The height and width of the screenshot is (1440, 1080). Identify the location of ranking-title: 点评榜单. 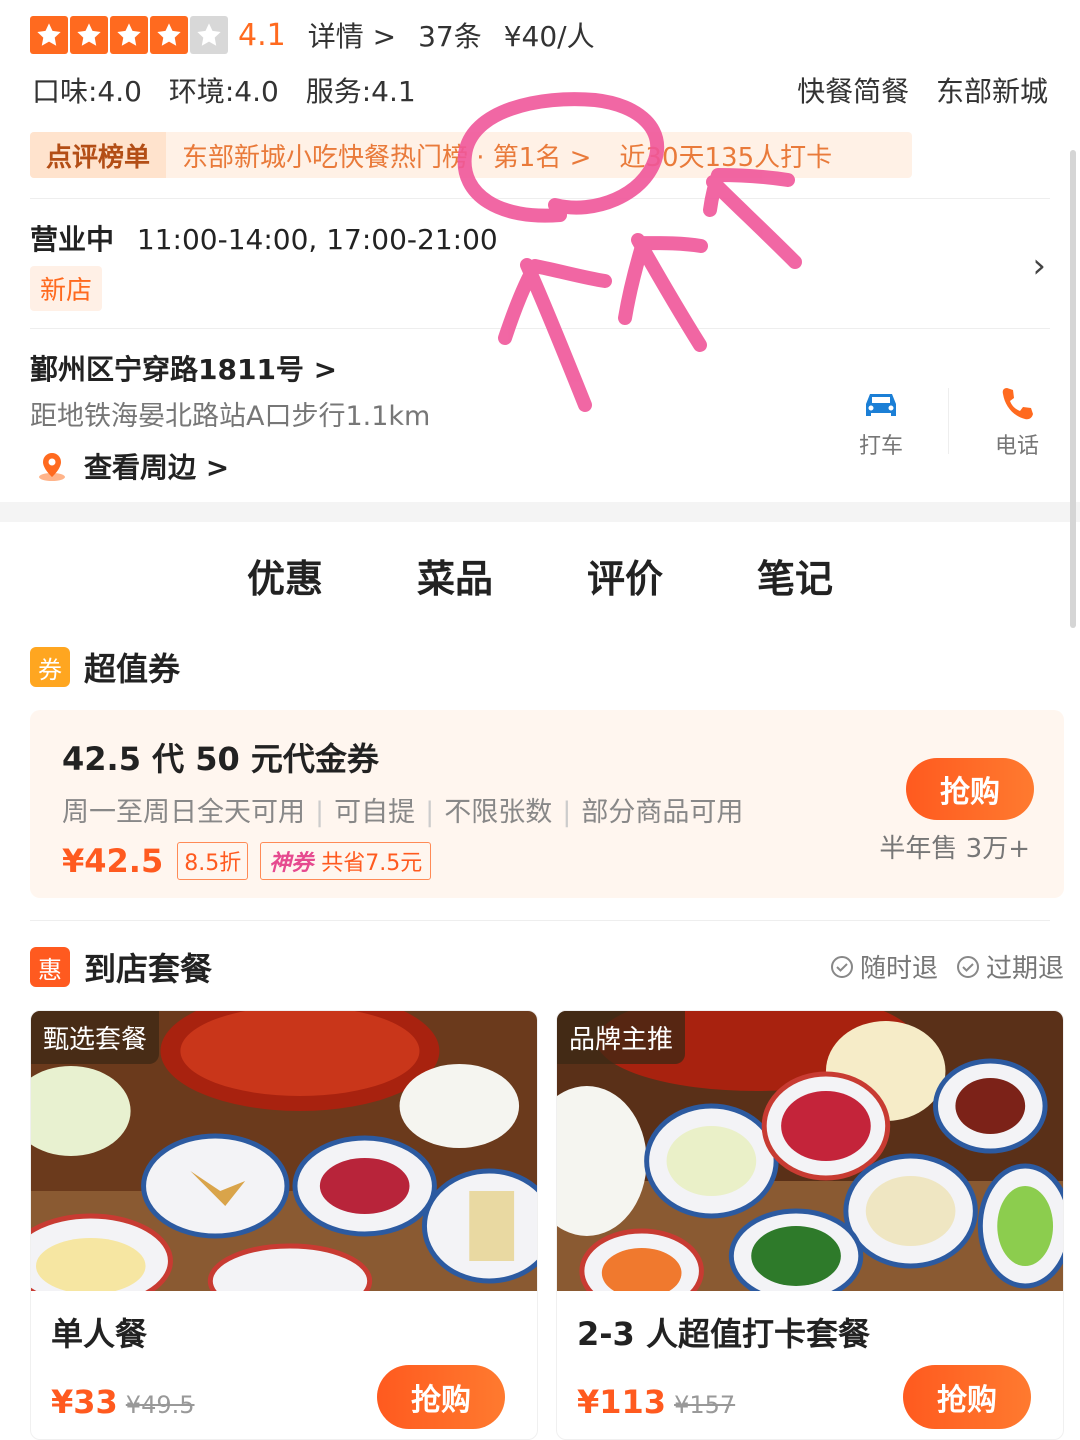
(98, 155).